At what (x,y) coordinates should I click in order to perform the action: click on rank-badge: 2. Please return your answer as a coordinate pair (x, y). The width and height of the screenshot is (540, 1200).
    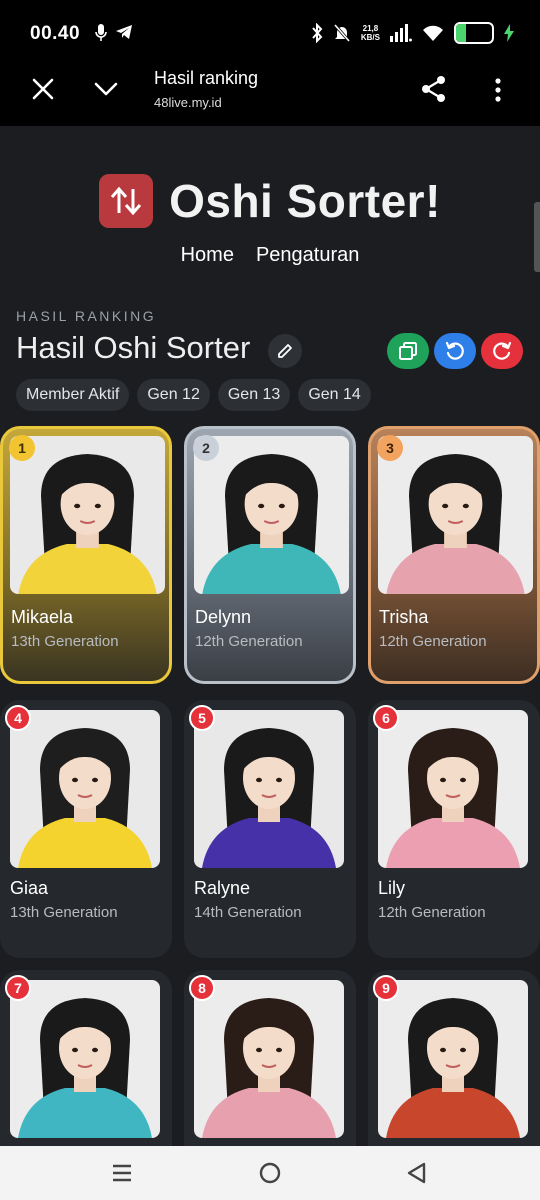
    Looking at the image, I should click on (206, 448).